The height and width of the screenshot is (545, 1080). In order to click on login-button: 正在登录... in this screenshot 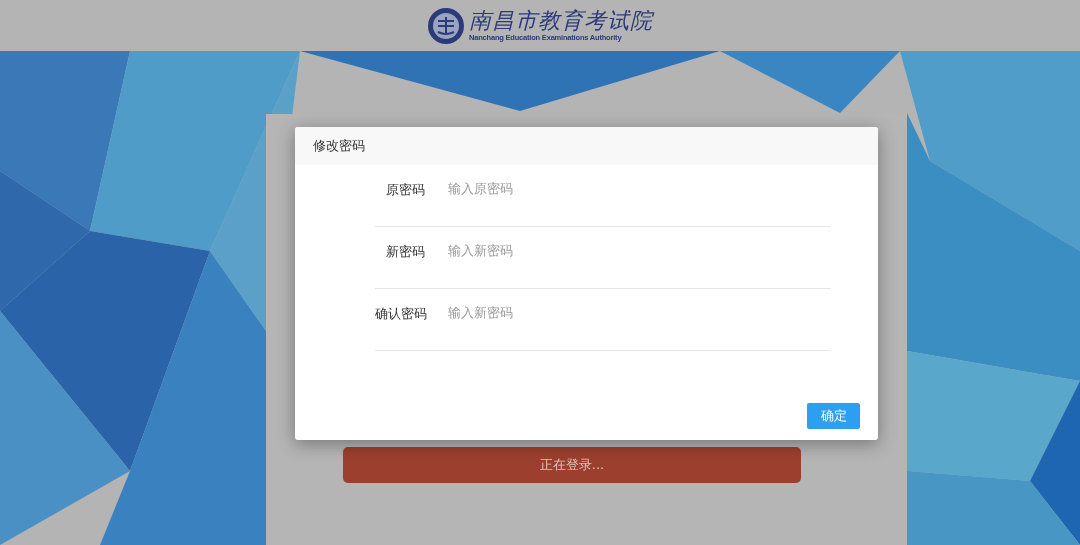, I will do `click(572, 465)`.